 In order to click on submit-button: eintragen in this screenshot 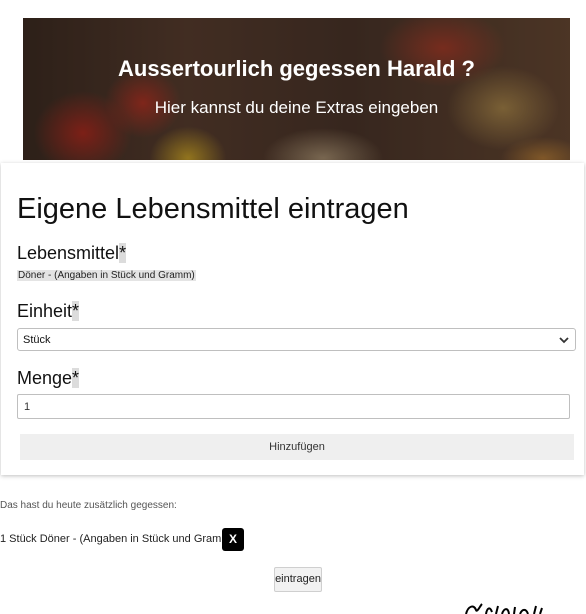, I will do `click(298, 579)`.